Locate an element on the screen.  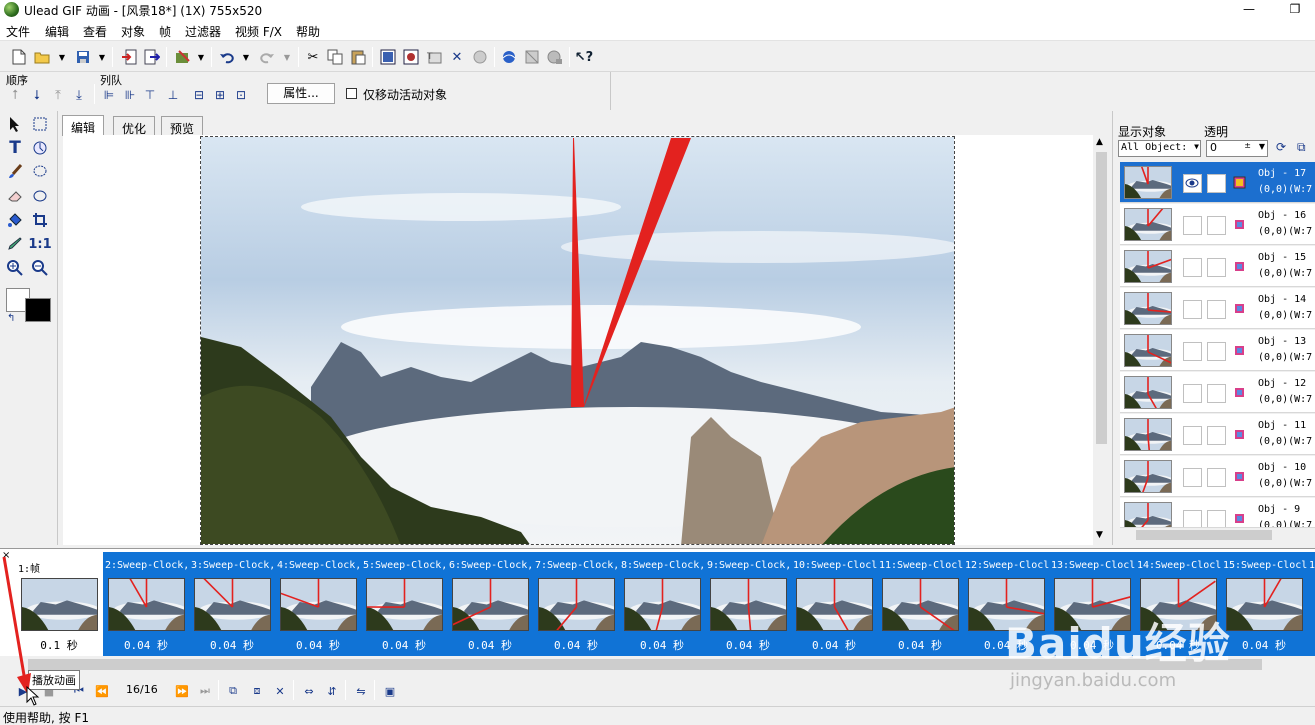
crop-icon is located at coordinates (480, 57).